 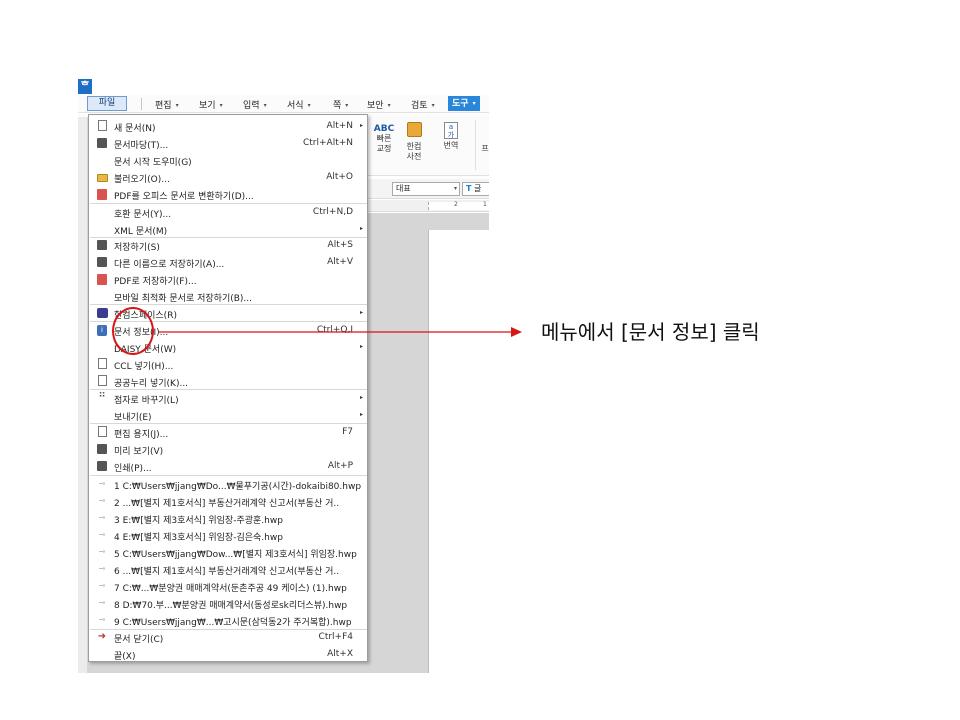 What do you see at coordinates (469, 188) in the screenshot?
I see `font-icon: T` at bounding box center [469, 188].